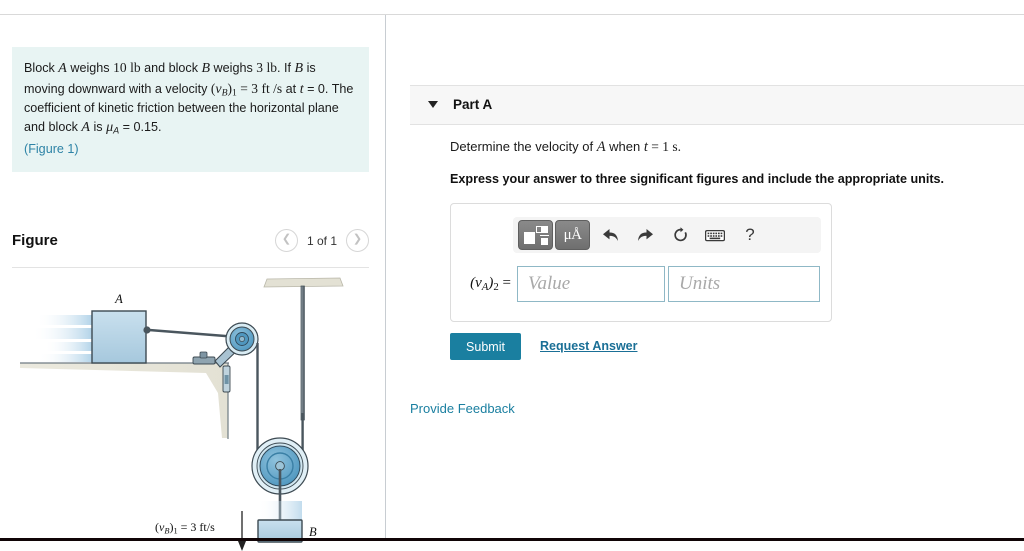 The width and height of the screenshot is (1024, 551). What do you see at coordinates (62, 68) in the screenshot?
I see `variable-A: A` at bounding box center [62, 68].